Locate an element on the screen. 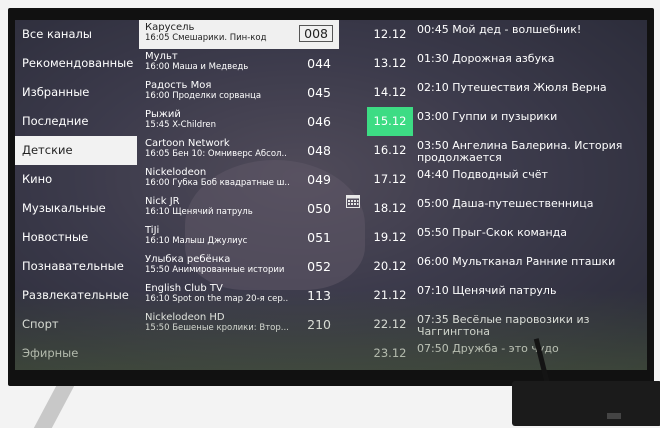 The image size is (660, 428). schedule-row: 17.12 04:40 Подводный счёт is located at coordinates (507, 179).